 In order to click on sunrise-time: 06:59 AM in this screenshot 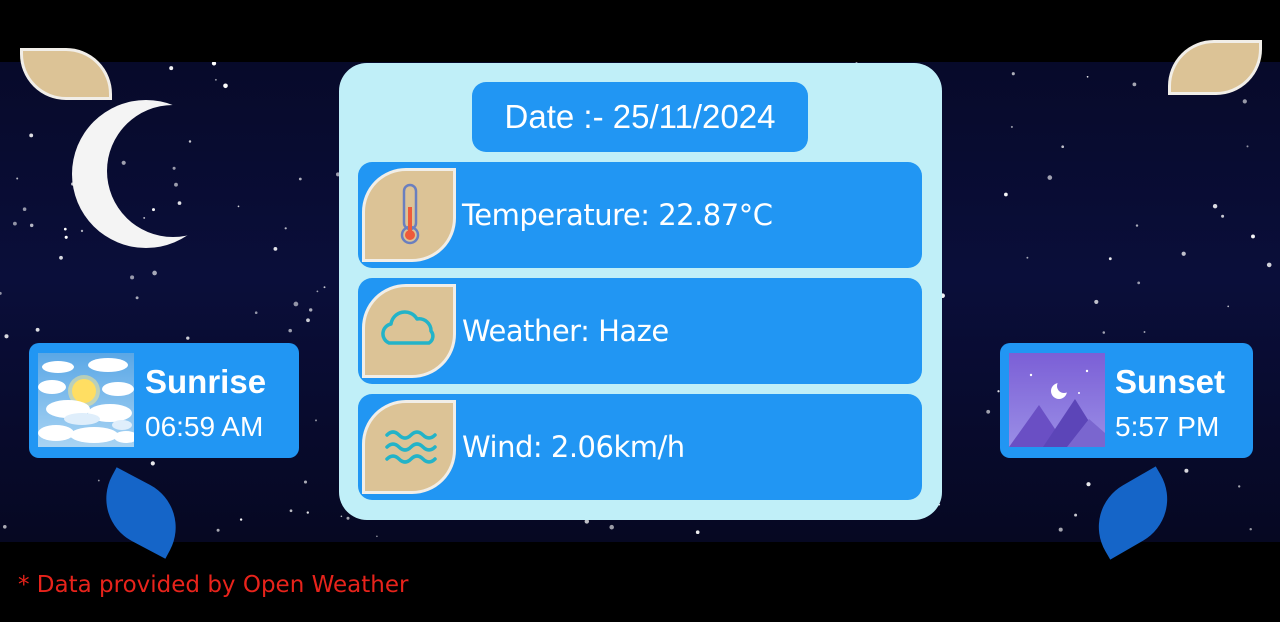, I will do `click(204, 426)`.